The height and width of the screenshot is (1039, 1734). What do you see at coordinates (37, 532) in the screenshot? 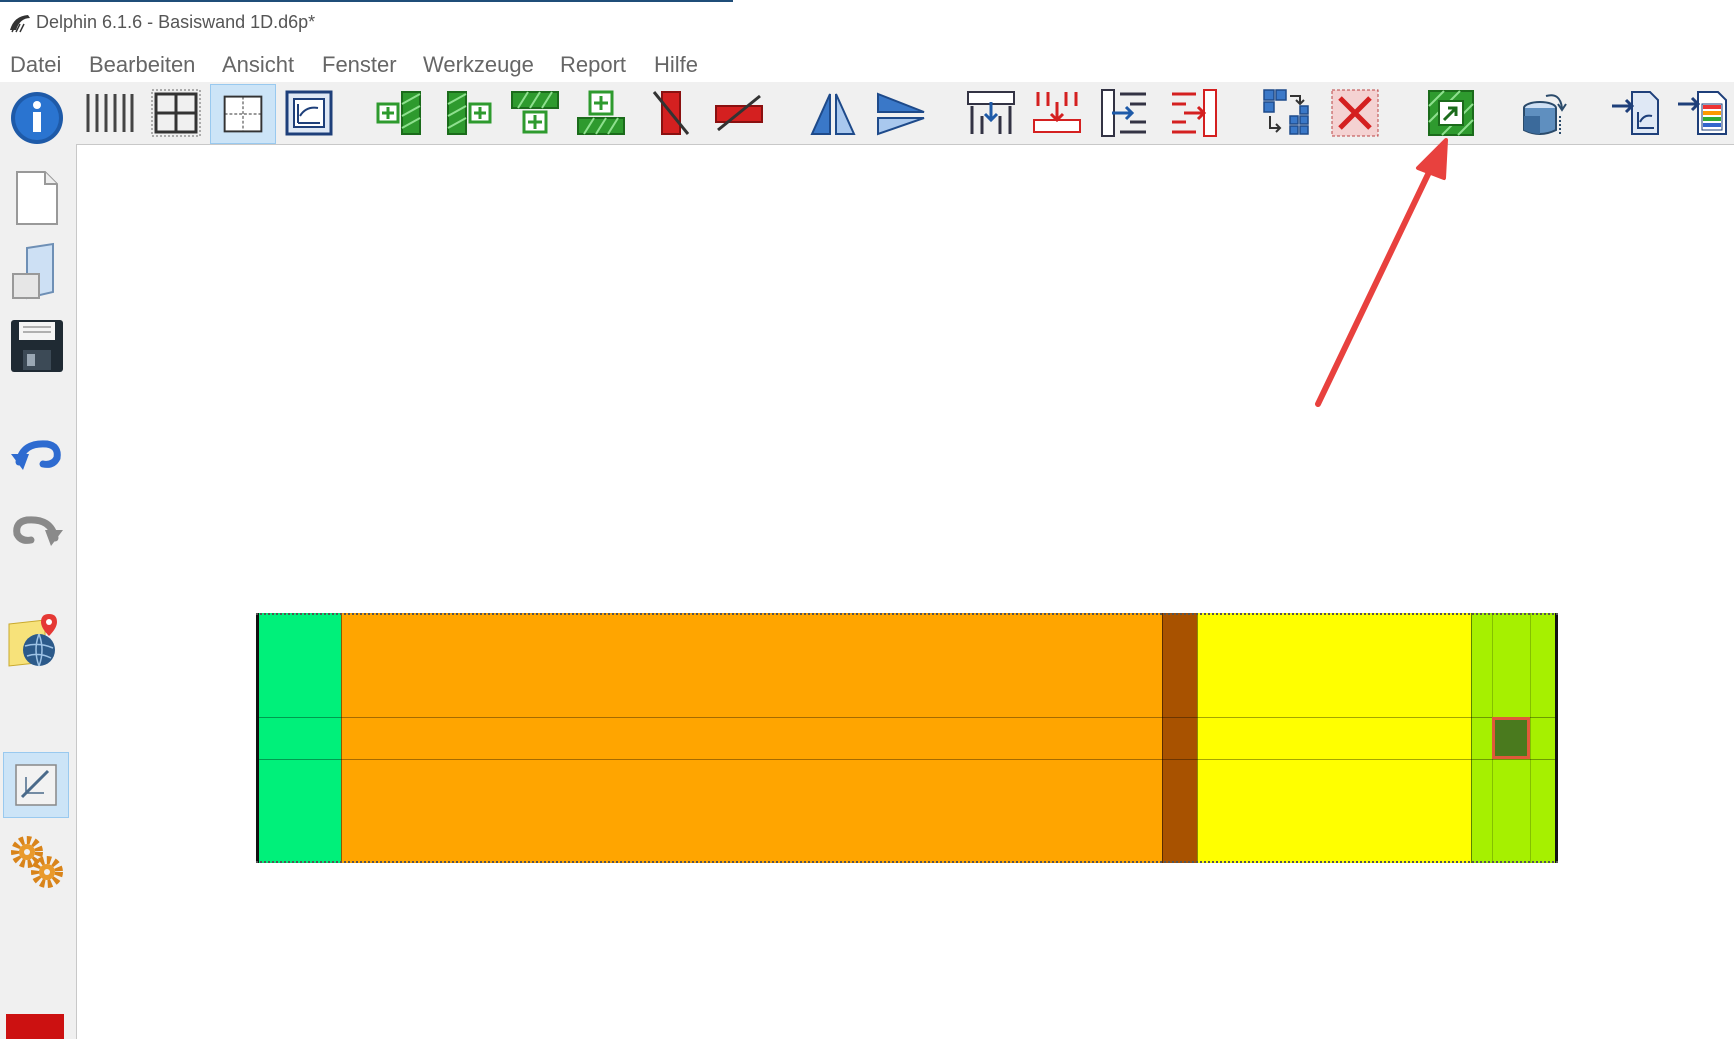
I see `redo-icon` at bounding box center [37, 532].